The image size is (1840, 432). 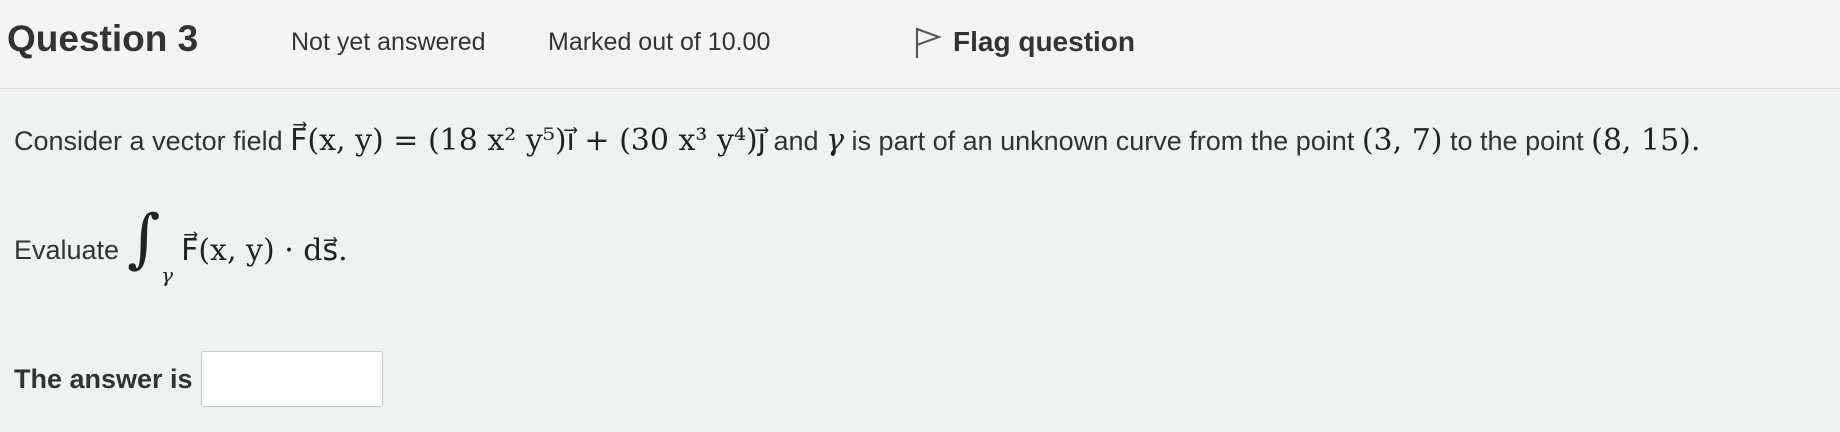 I want to click on start-point: (3, 7), so click(x=1402, y=140).